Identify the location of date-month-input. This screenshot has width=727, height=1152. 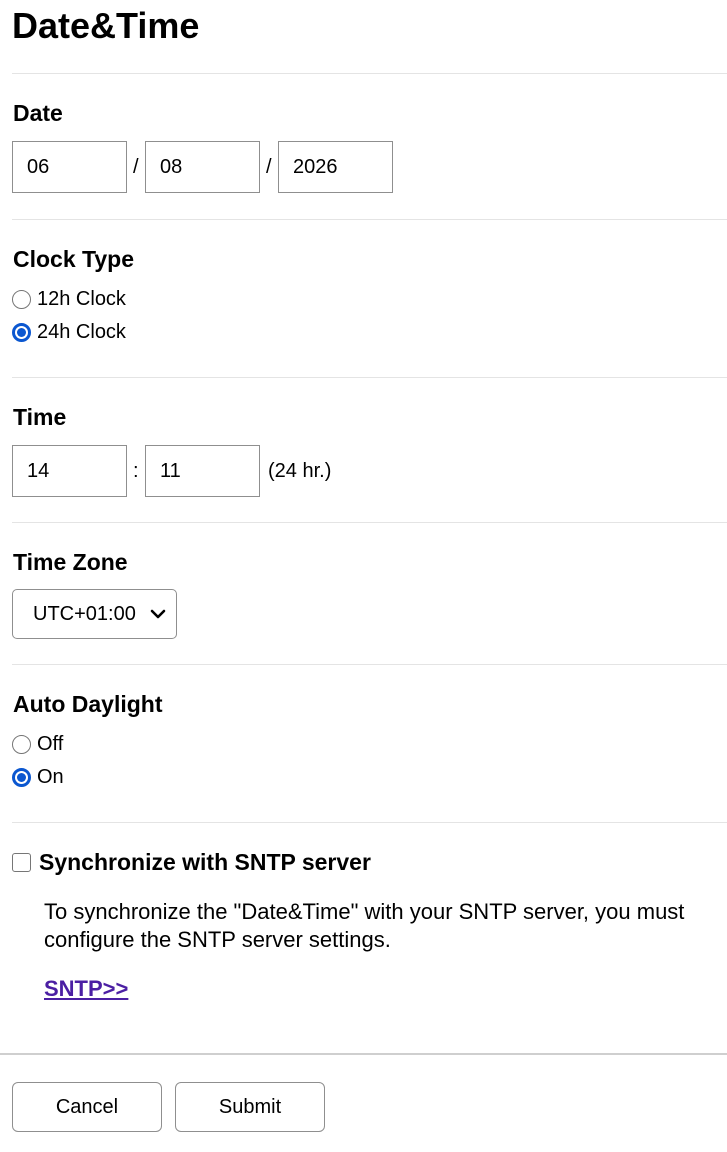
(69, 167).